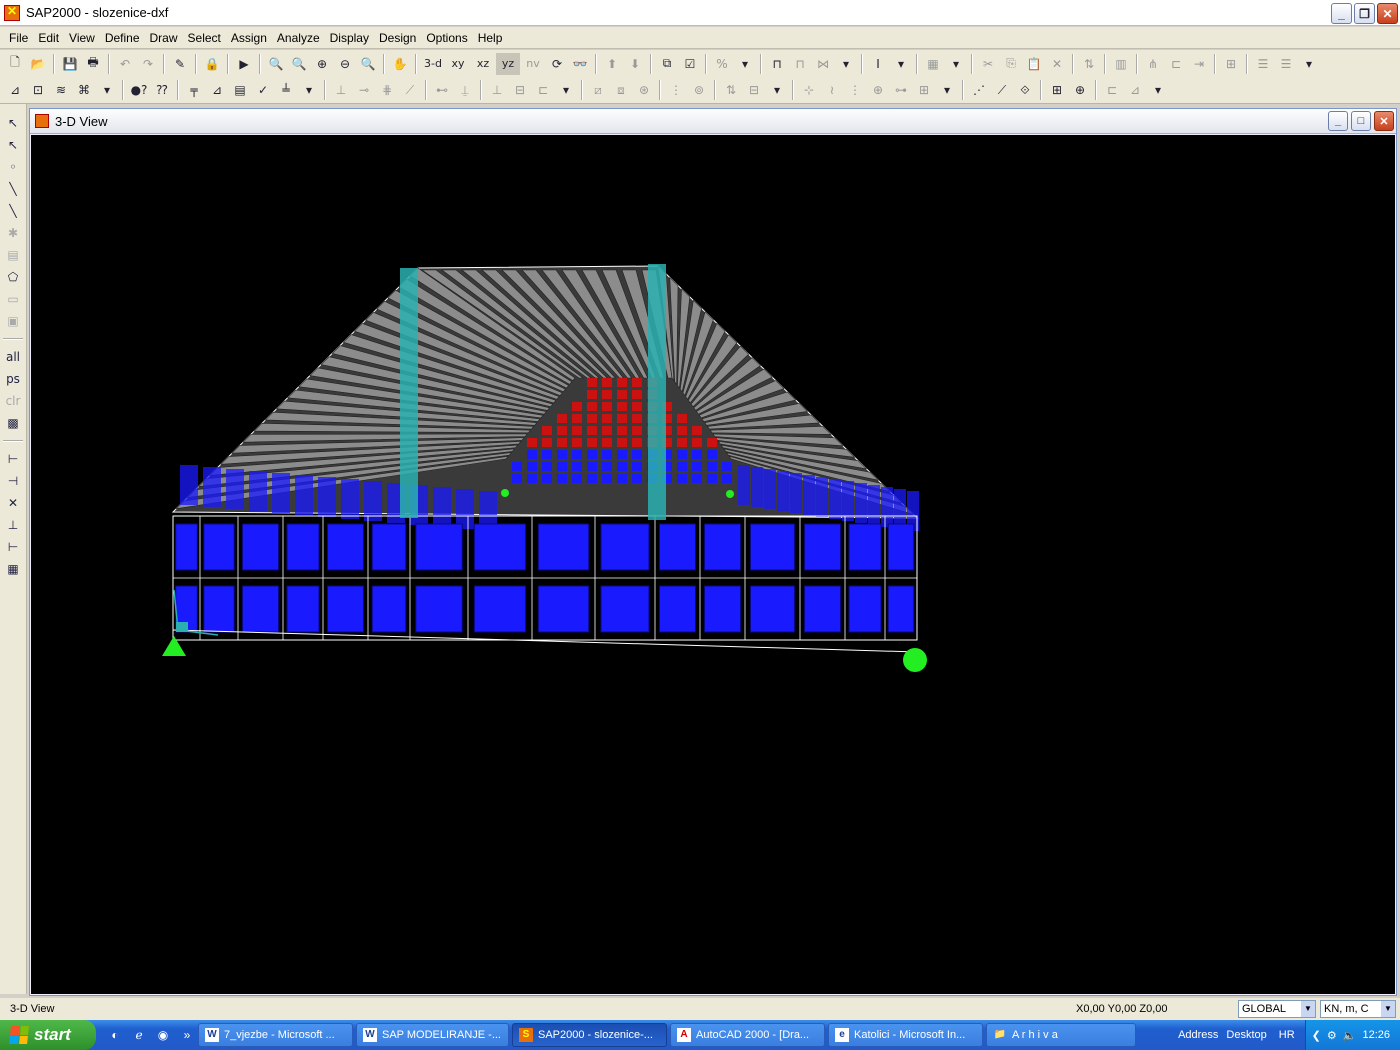  What do you see at coordinates (13, 189) in the screenshot?
I see `draw-line-icon: ╲` at bounding box center [13, 189].